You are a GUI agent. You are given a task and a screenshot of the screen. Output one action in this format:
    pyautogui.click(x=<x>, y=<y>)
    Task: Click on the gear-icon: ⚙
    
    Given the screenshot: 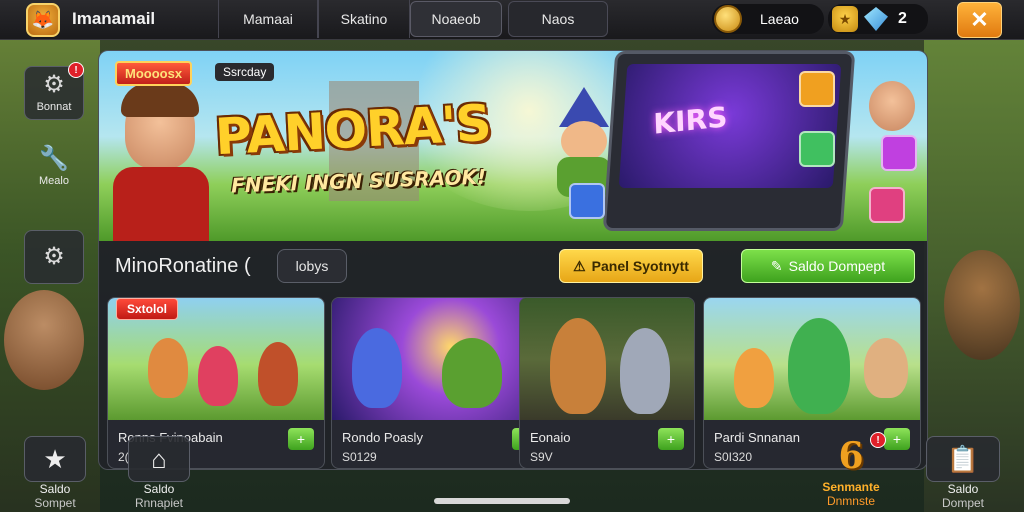 What is the action you would take?
    pyautogui.click(x=54, y=84)
    